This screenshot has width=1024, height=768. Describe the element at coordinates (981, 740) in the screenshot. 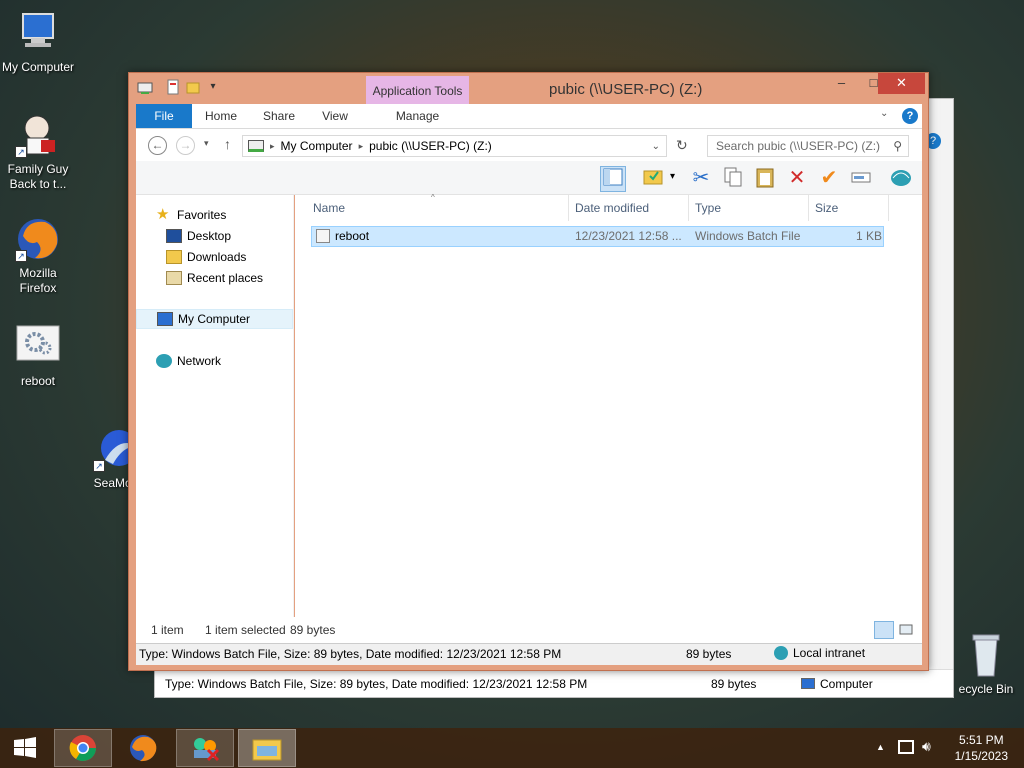

I see `clock-time: 5:51 PM` at that location.